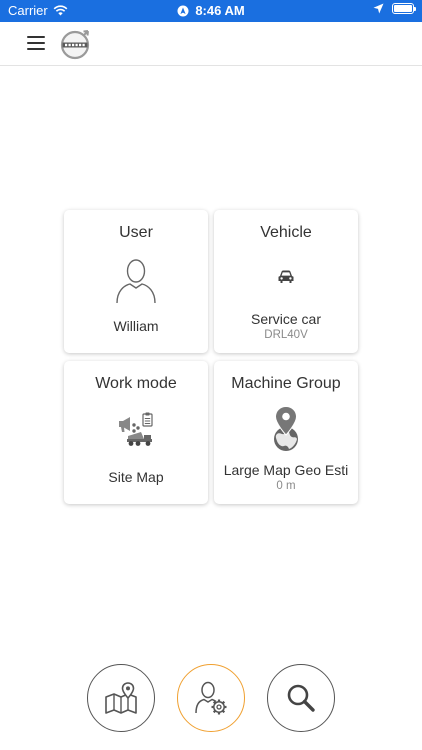  What do you see at coordinates (378, 8) in the screenshot?
I see `location-arrow-icon` at bounding box center [378, 8].